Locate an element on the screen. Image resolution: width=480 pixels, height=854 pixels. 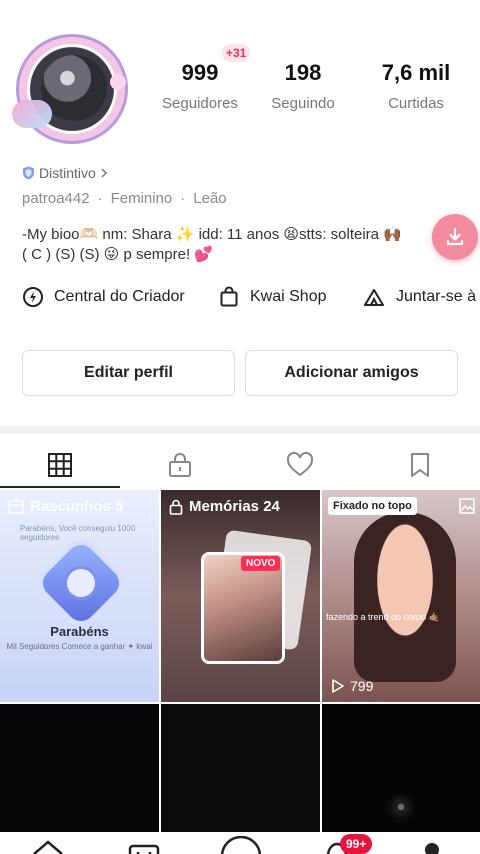
following-label: Seguindo is located at coordinates (303, 103).